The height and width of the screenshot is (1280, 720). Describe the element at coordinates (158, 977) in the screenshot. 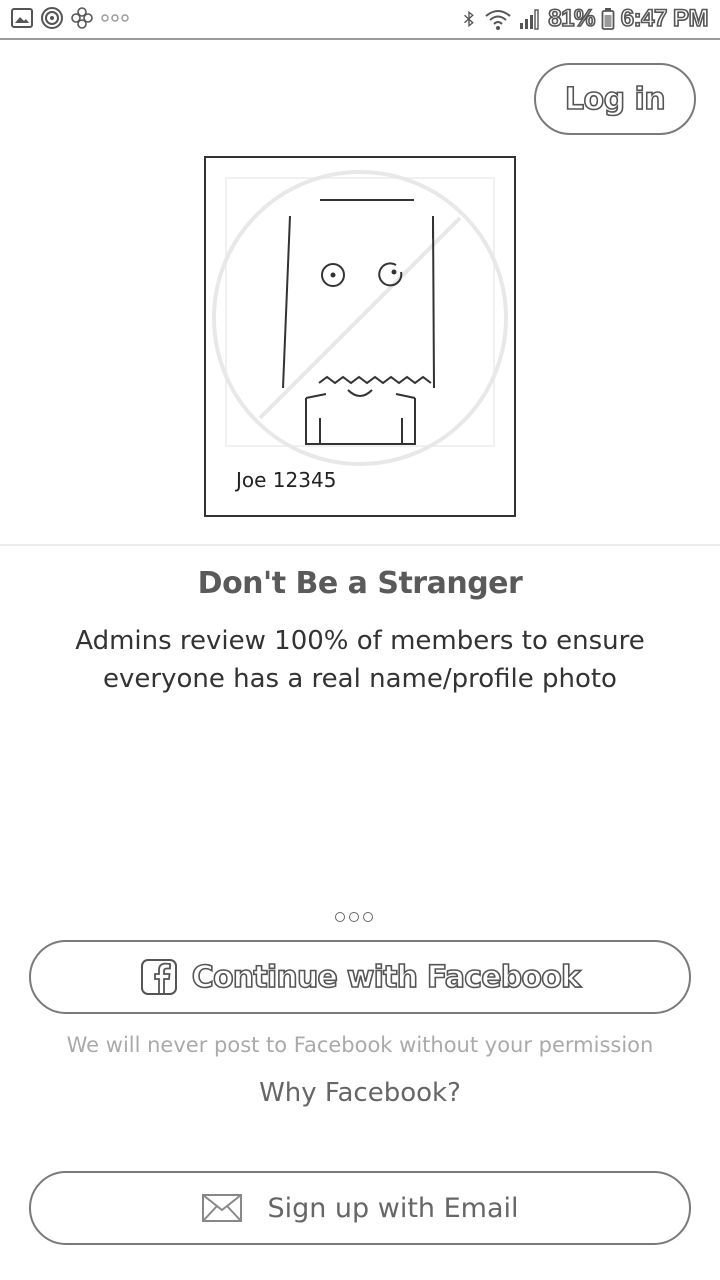

I see `facebook-icon` at that location.